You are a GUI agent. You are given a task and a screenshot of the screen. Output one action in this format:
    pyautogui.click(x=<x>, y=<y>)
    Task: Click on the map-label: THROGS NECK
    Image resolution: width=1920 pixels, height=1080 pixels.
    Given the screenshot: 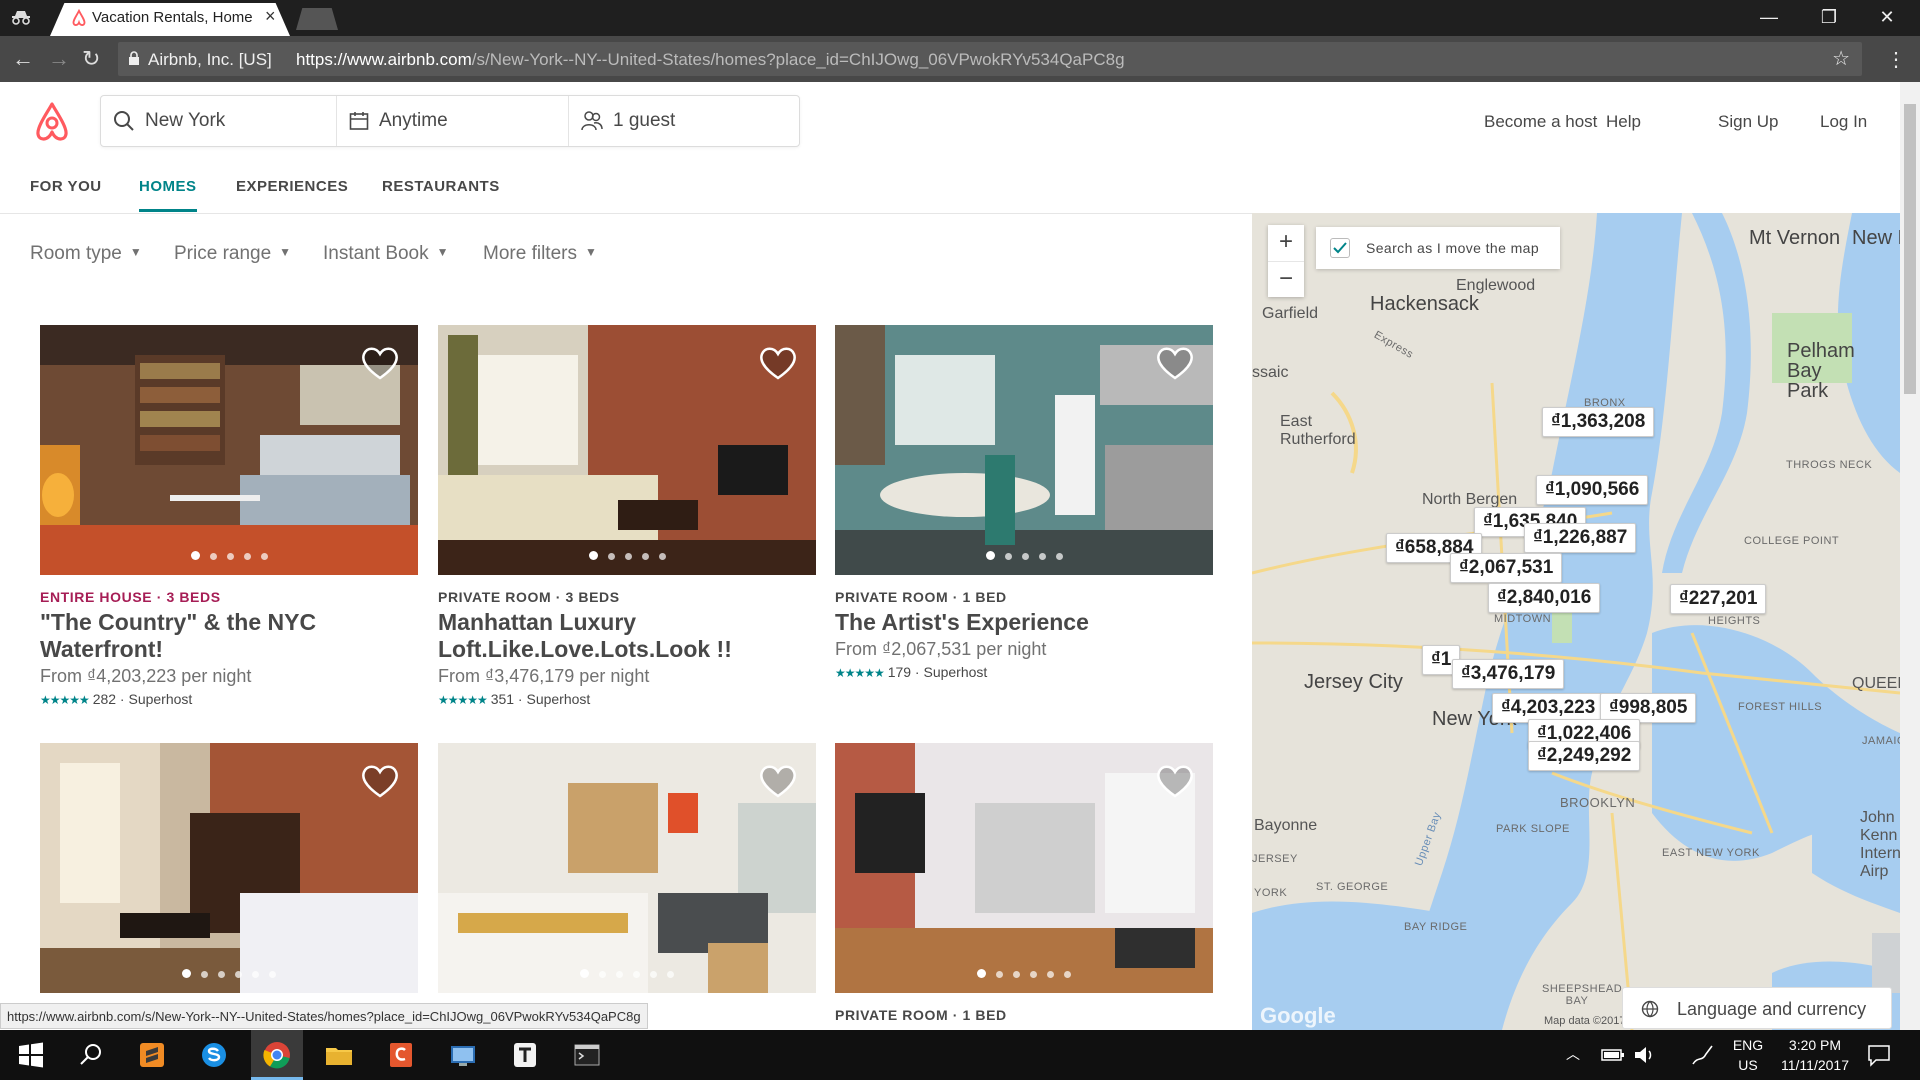 What is the action you would take?
    pyautogui.click(x=1829, y=465)
    